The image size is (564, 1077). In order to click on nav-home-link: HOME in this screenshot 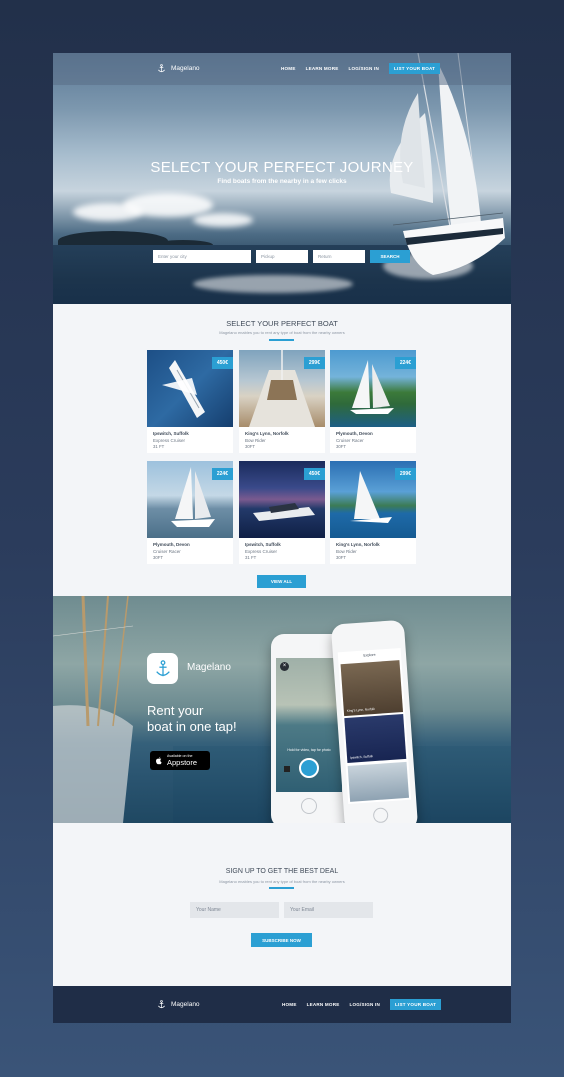, I will do `click(288, 68)`.